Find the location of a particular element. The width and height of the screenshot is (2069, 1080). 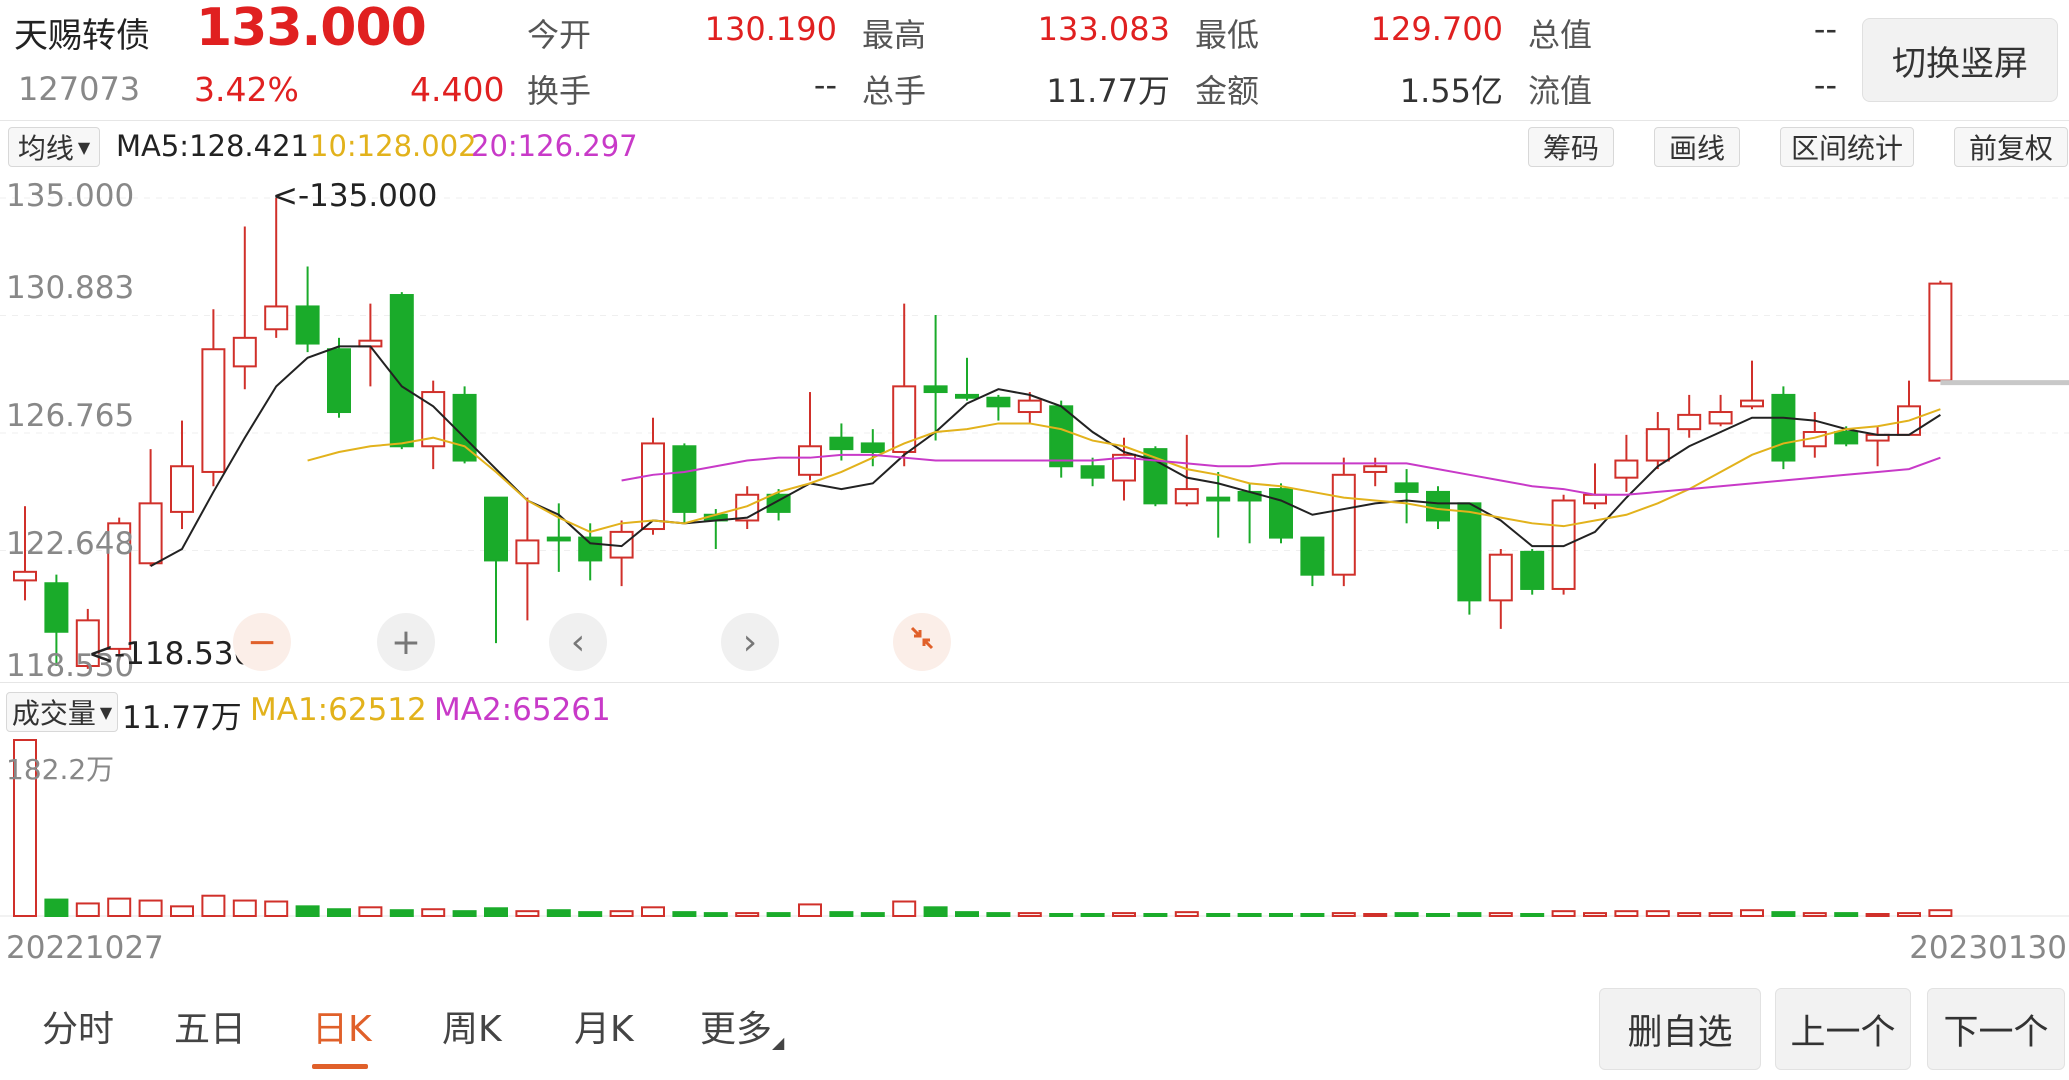

previous-button: 上一个 is located at coordinates (1843, 1029).